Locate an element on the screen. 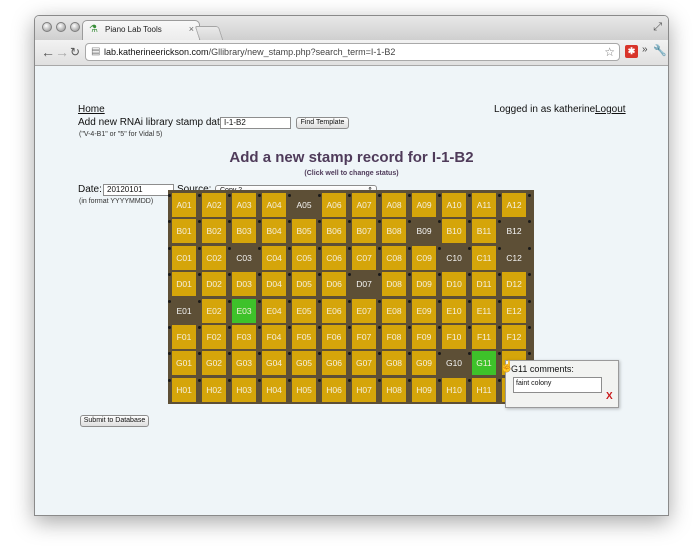  well-E06: E06 is located at coordinates (334, 310).